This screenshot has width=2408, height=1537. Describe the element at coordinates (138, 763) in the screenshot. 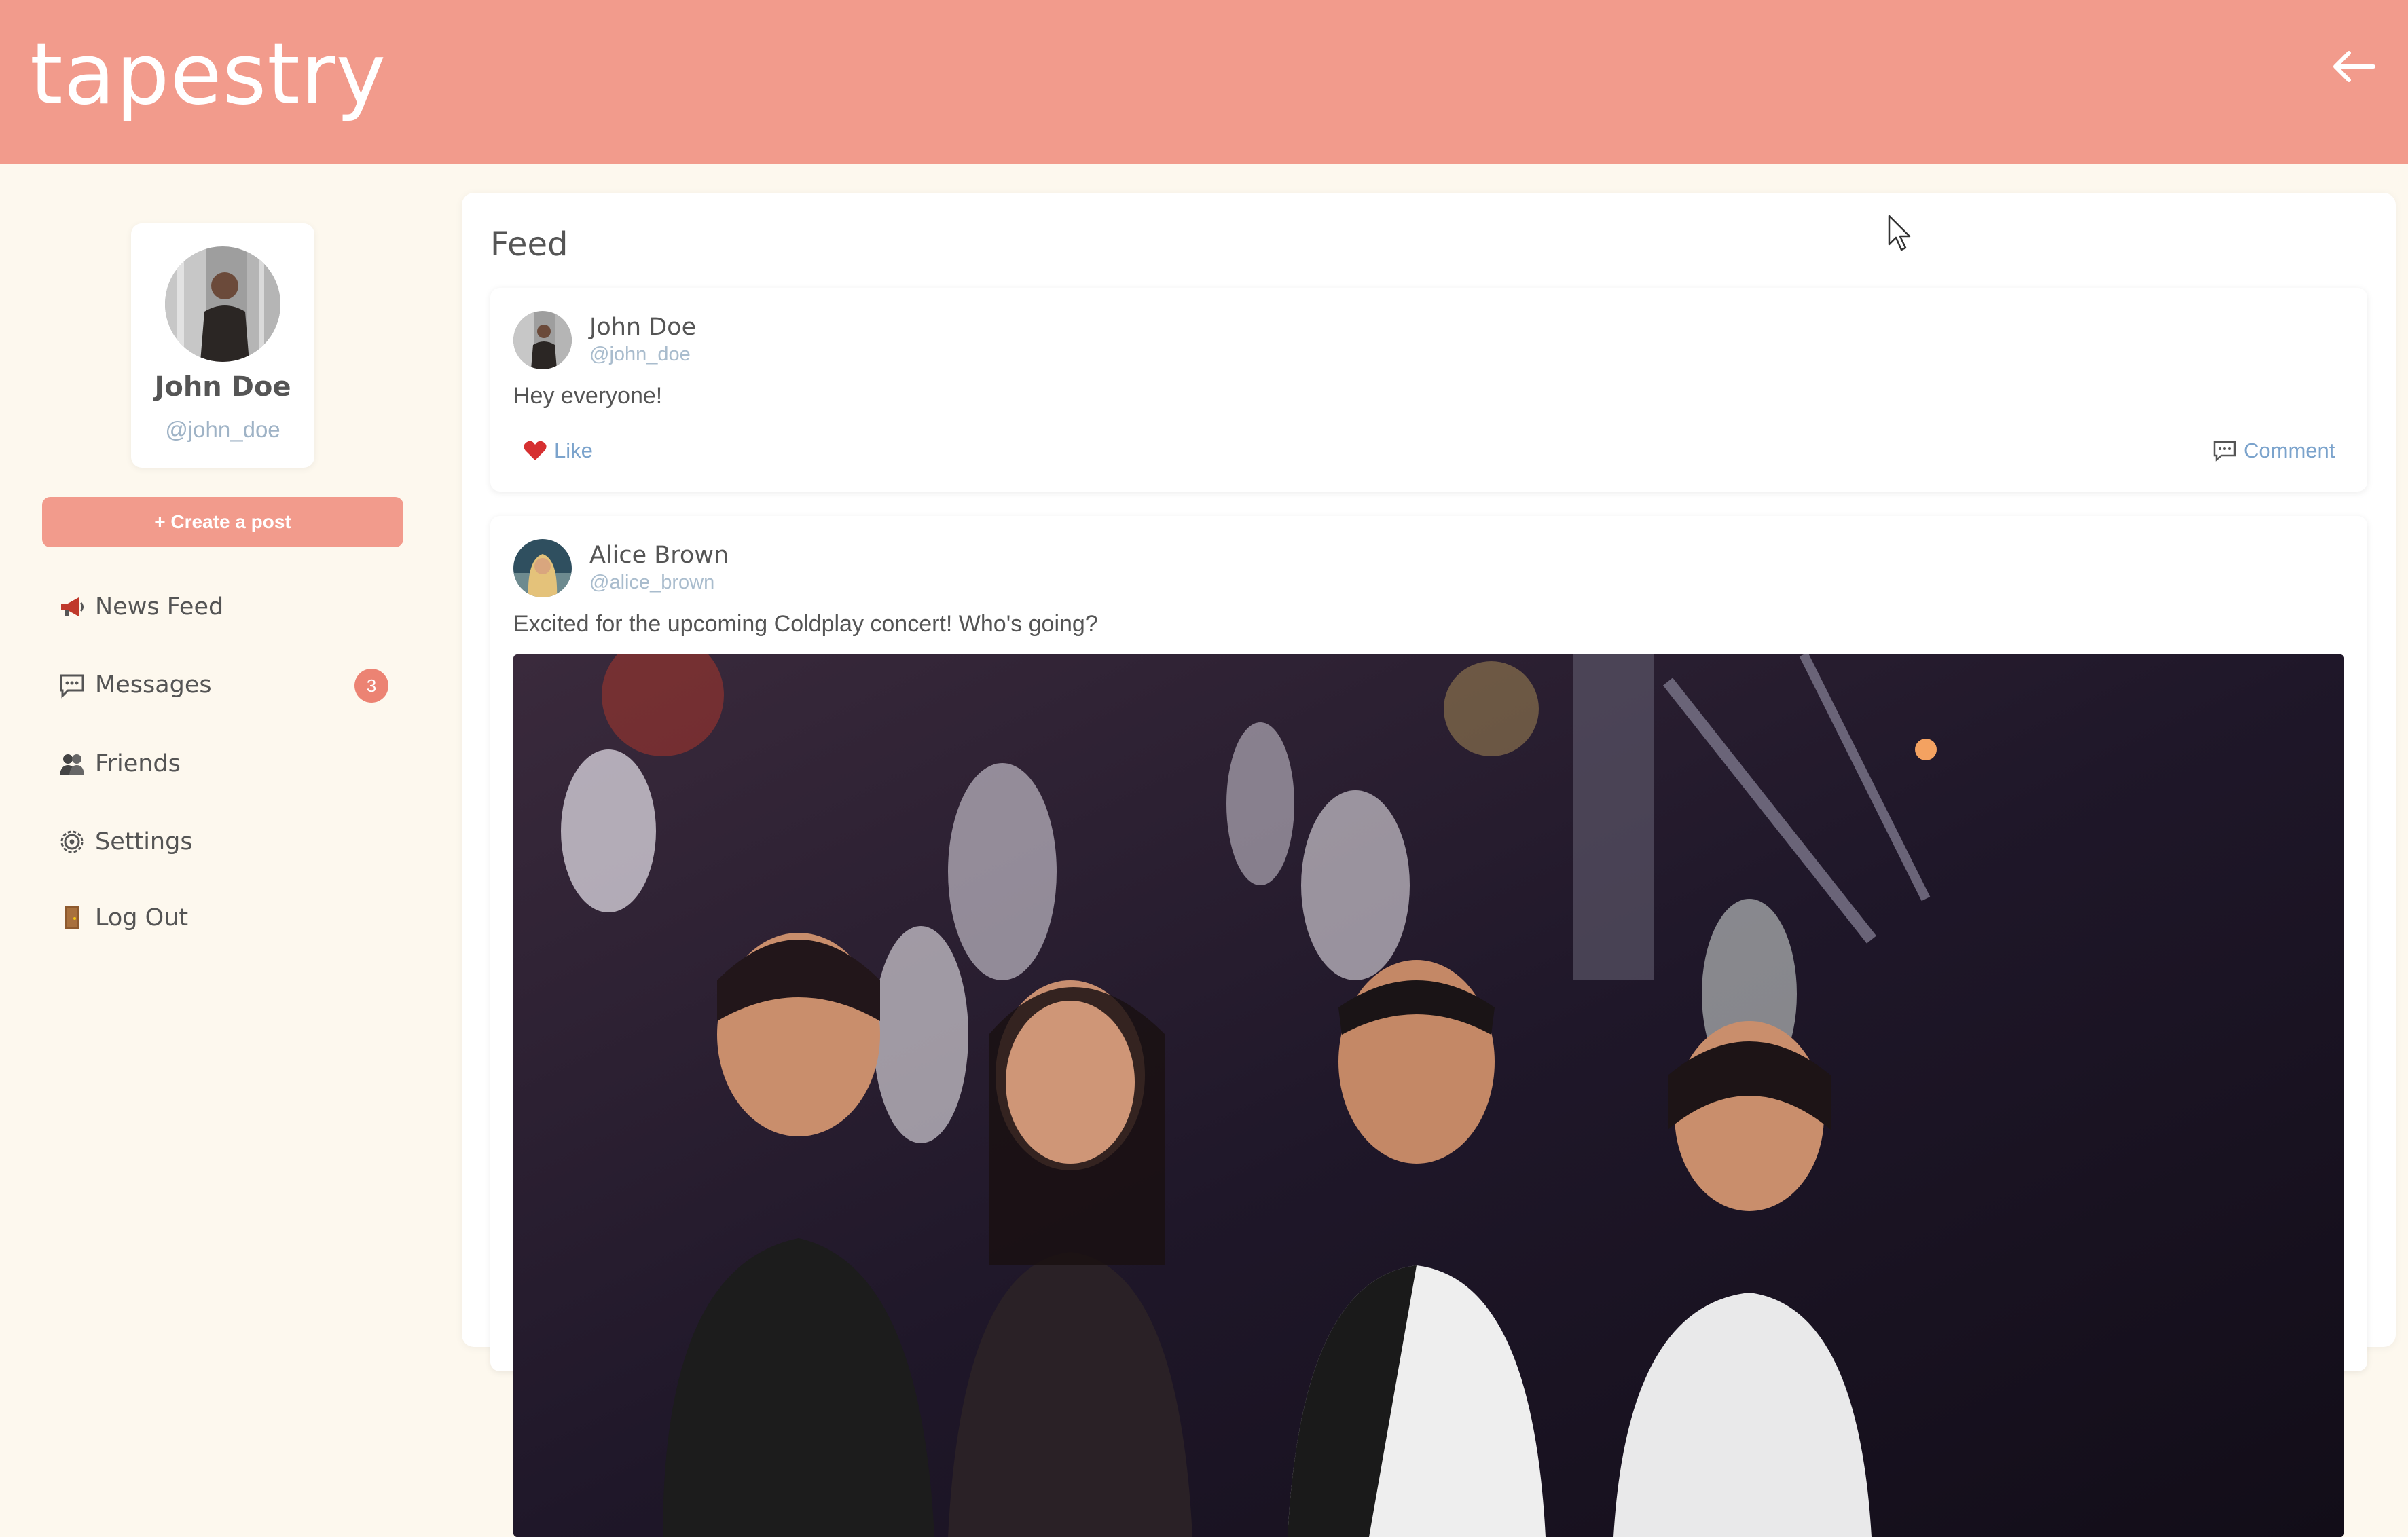

I see `sidebar-item-label: Friends` at that location.